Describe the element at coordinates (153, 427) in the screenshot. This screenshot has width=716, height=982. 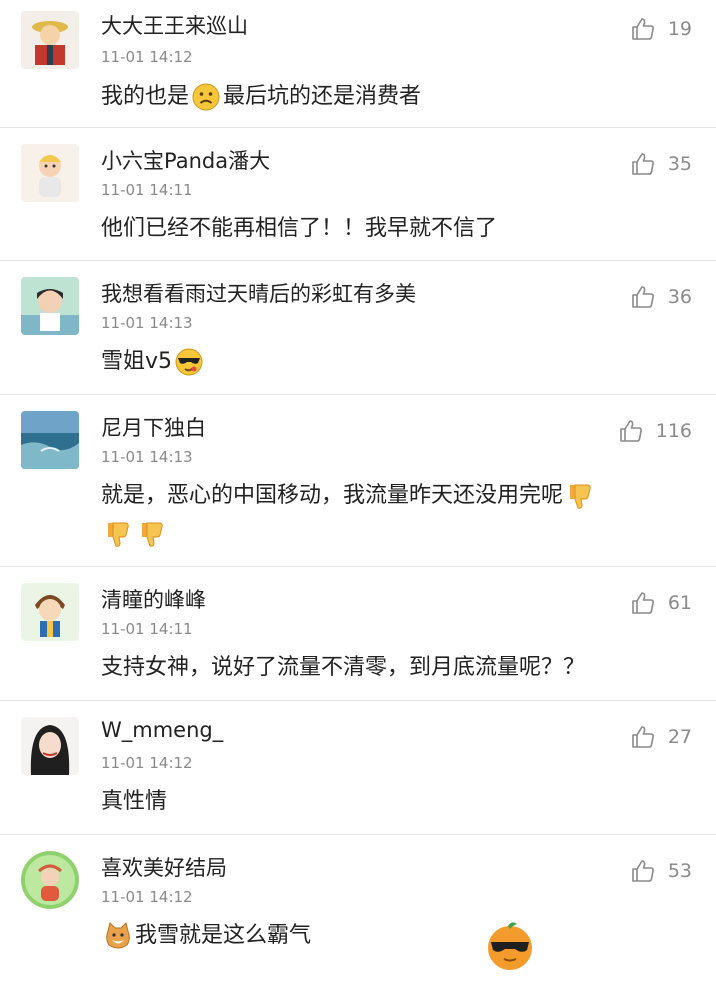
I see `username: 尼月下独白` at that location.